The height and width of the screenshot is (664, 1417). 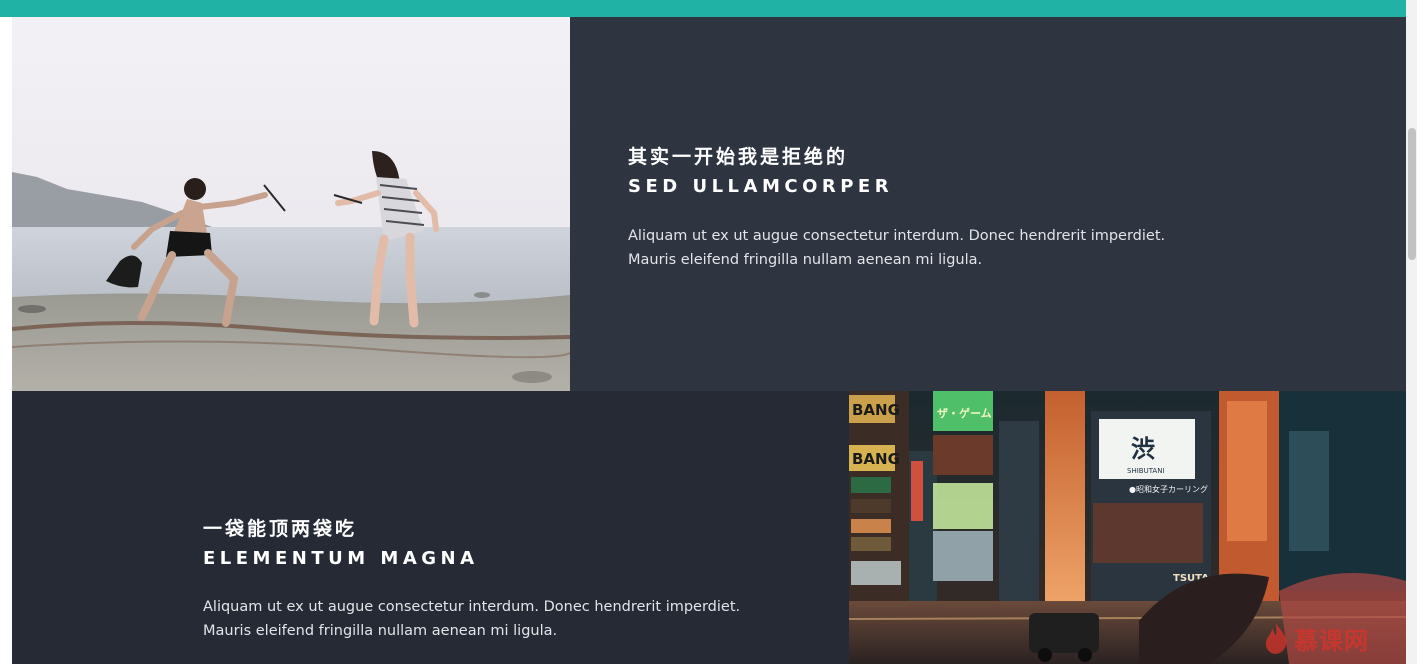 What do you see at coordinates (1331, 640) in the screenshot?
I see `watermark-text: 慕课网` at bounding box center [1331, 640].